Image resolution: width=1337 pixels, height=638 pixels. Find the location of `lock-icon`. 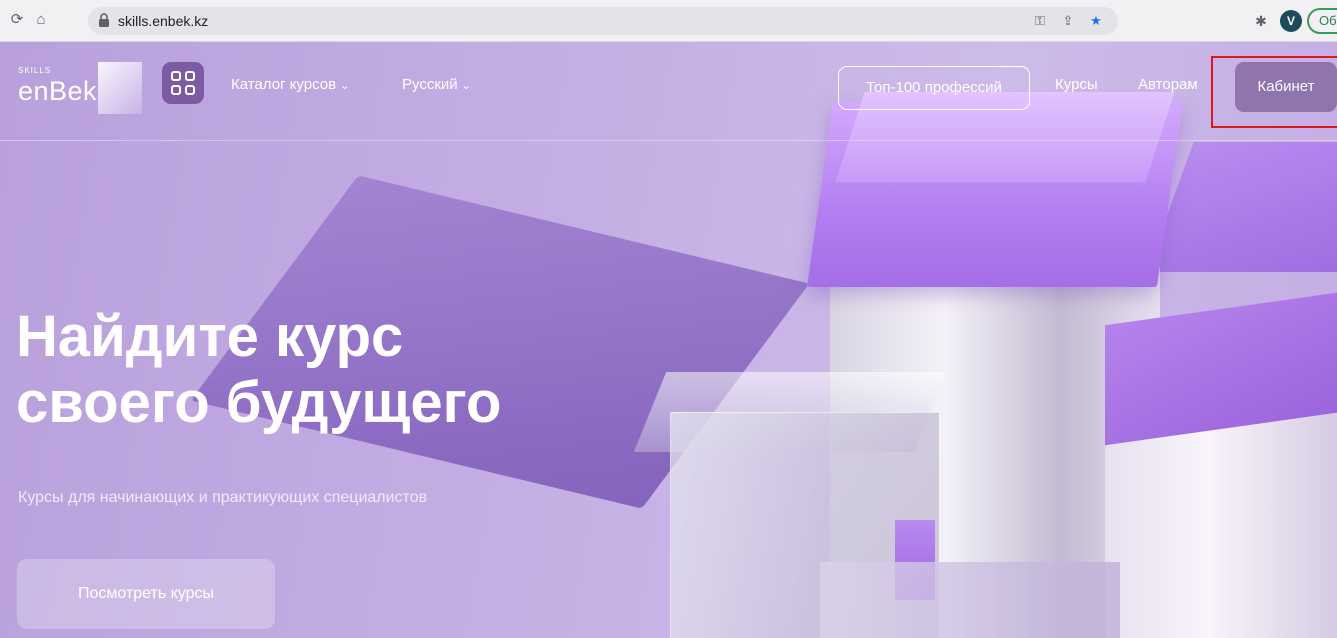

lock-icon is located at coordinates (104, 20).